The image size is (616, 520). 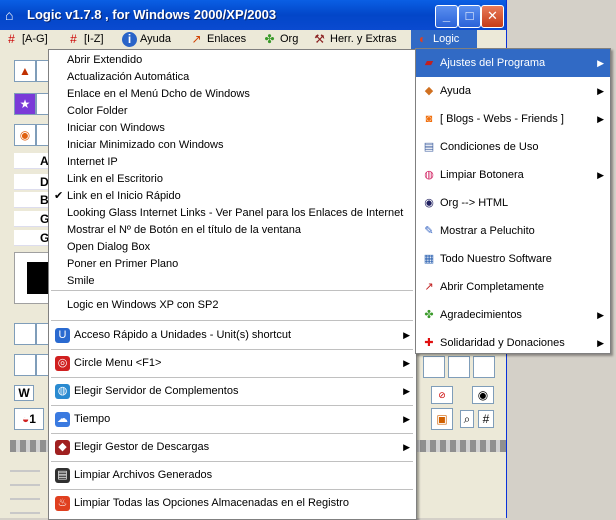 What do you see at coordinates (92, 162) in the screenshot?
I see `menu-item-label: Internet IP` at bounding box center [92, 162].